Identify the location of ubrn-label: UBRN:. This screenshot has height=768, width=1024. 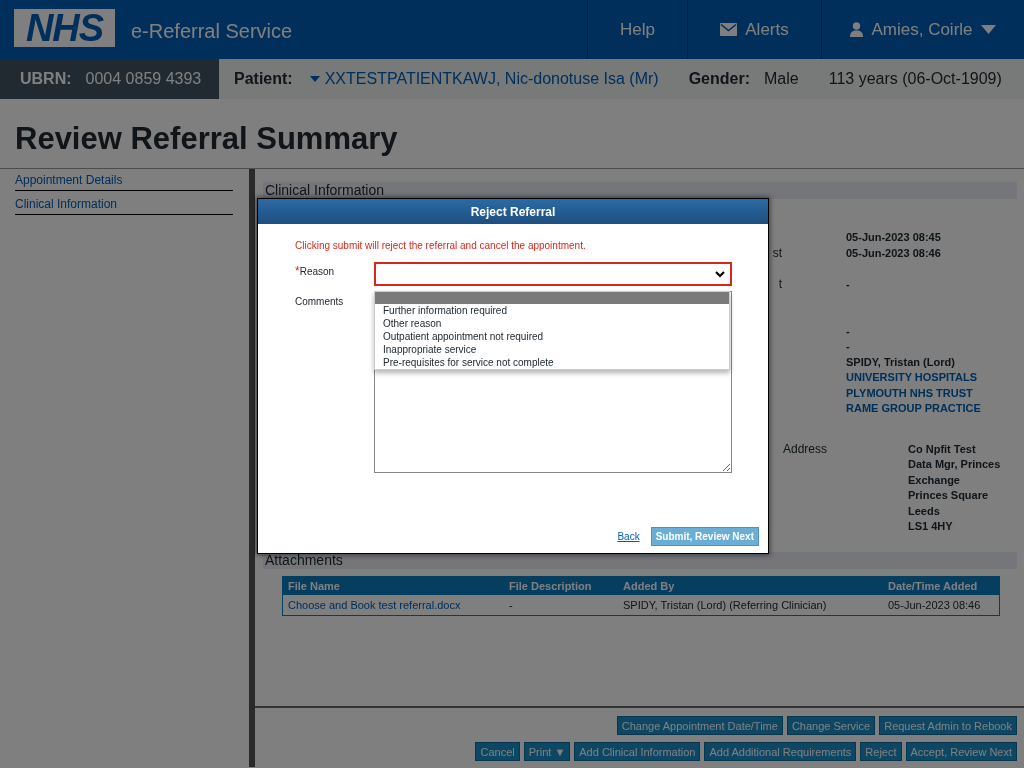
(46, 79).